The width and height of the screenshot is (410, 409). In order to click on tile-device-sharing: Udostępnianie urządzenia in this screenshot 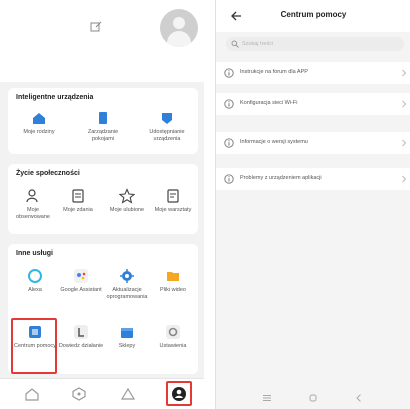, I will do `click(167, 126)`.